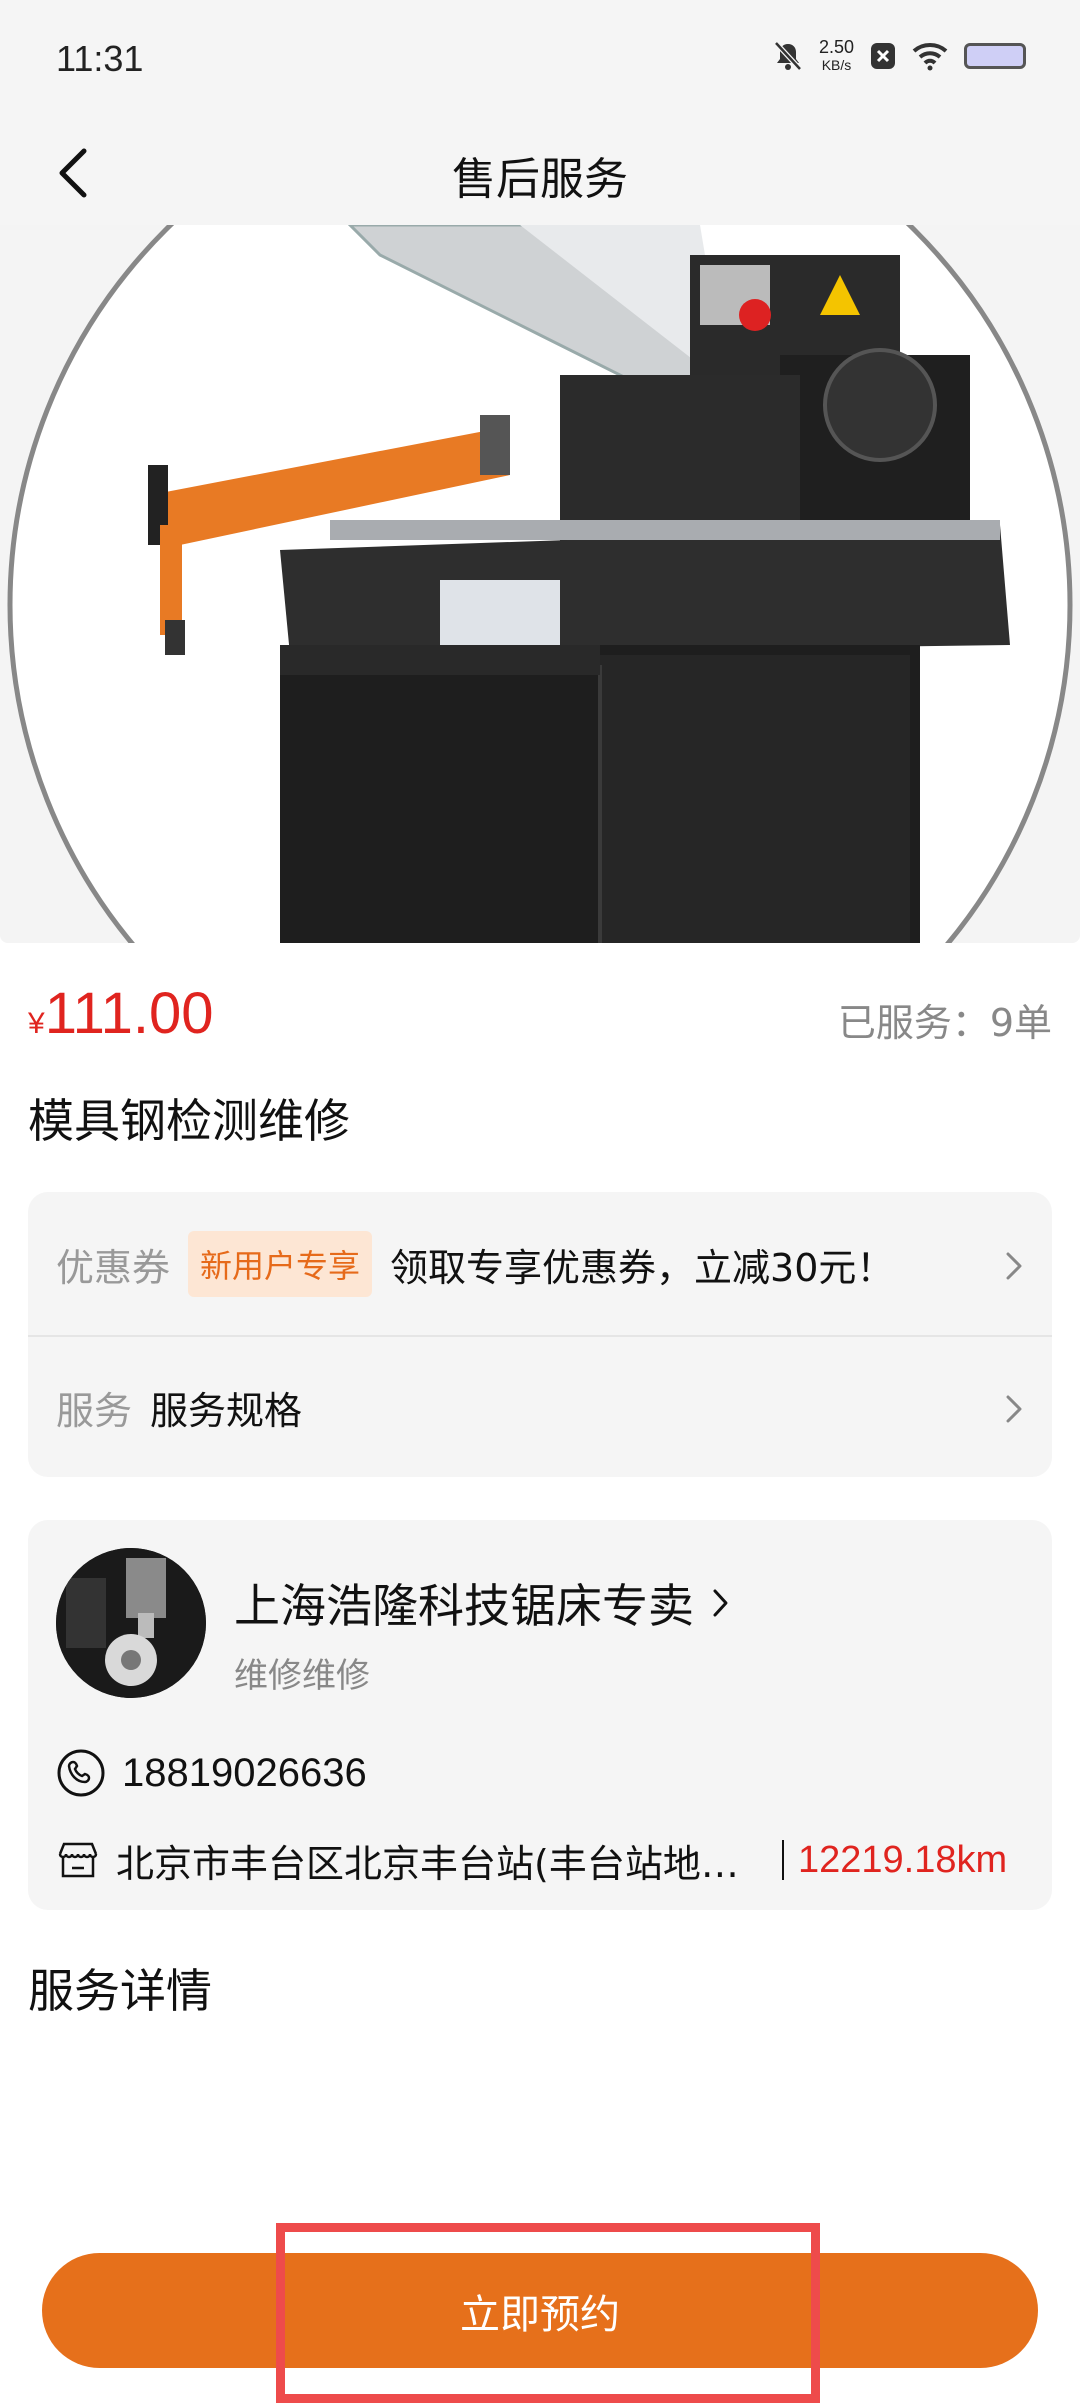  I want to click on x-box-icon, so click(883, 56).